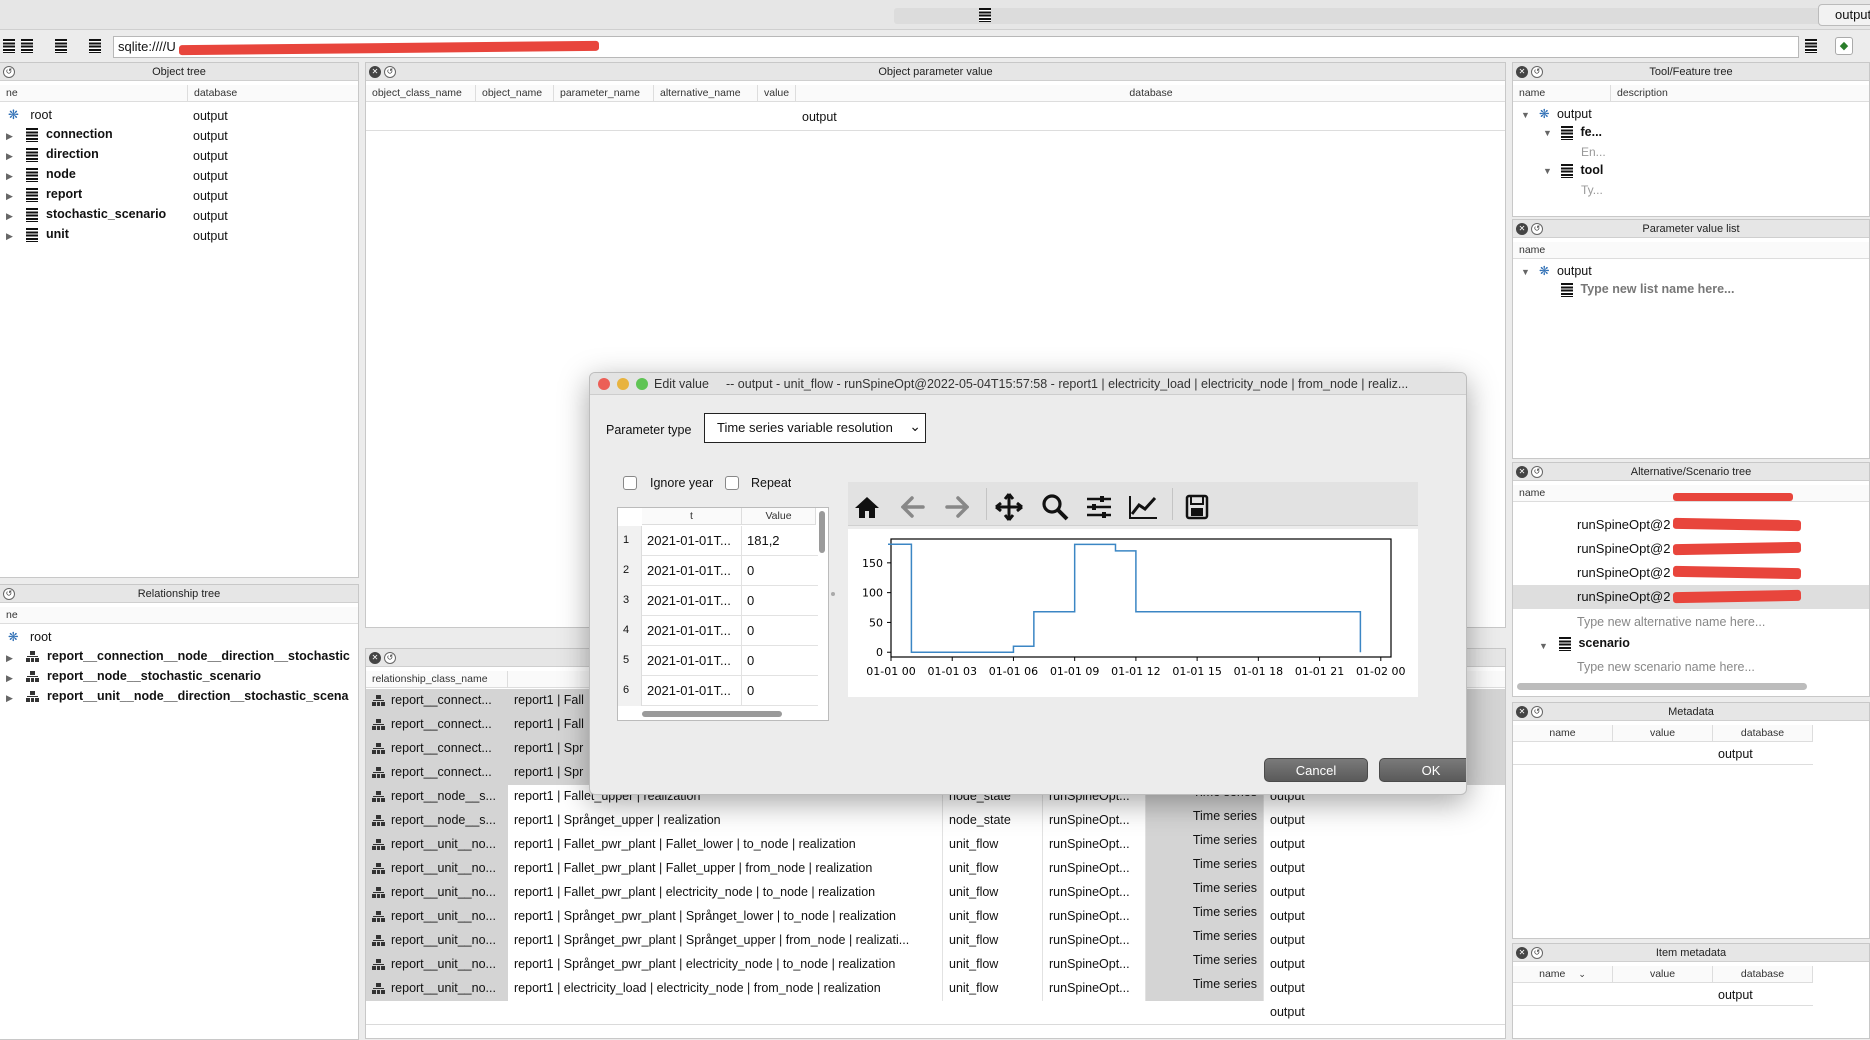 The height and width of the screenshot is (1040, 1870). What do you see at coordinates (421, 93) in the screenshot?
I see `column-header: object_class_name` at bounding box center [421, 93].